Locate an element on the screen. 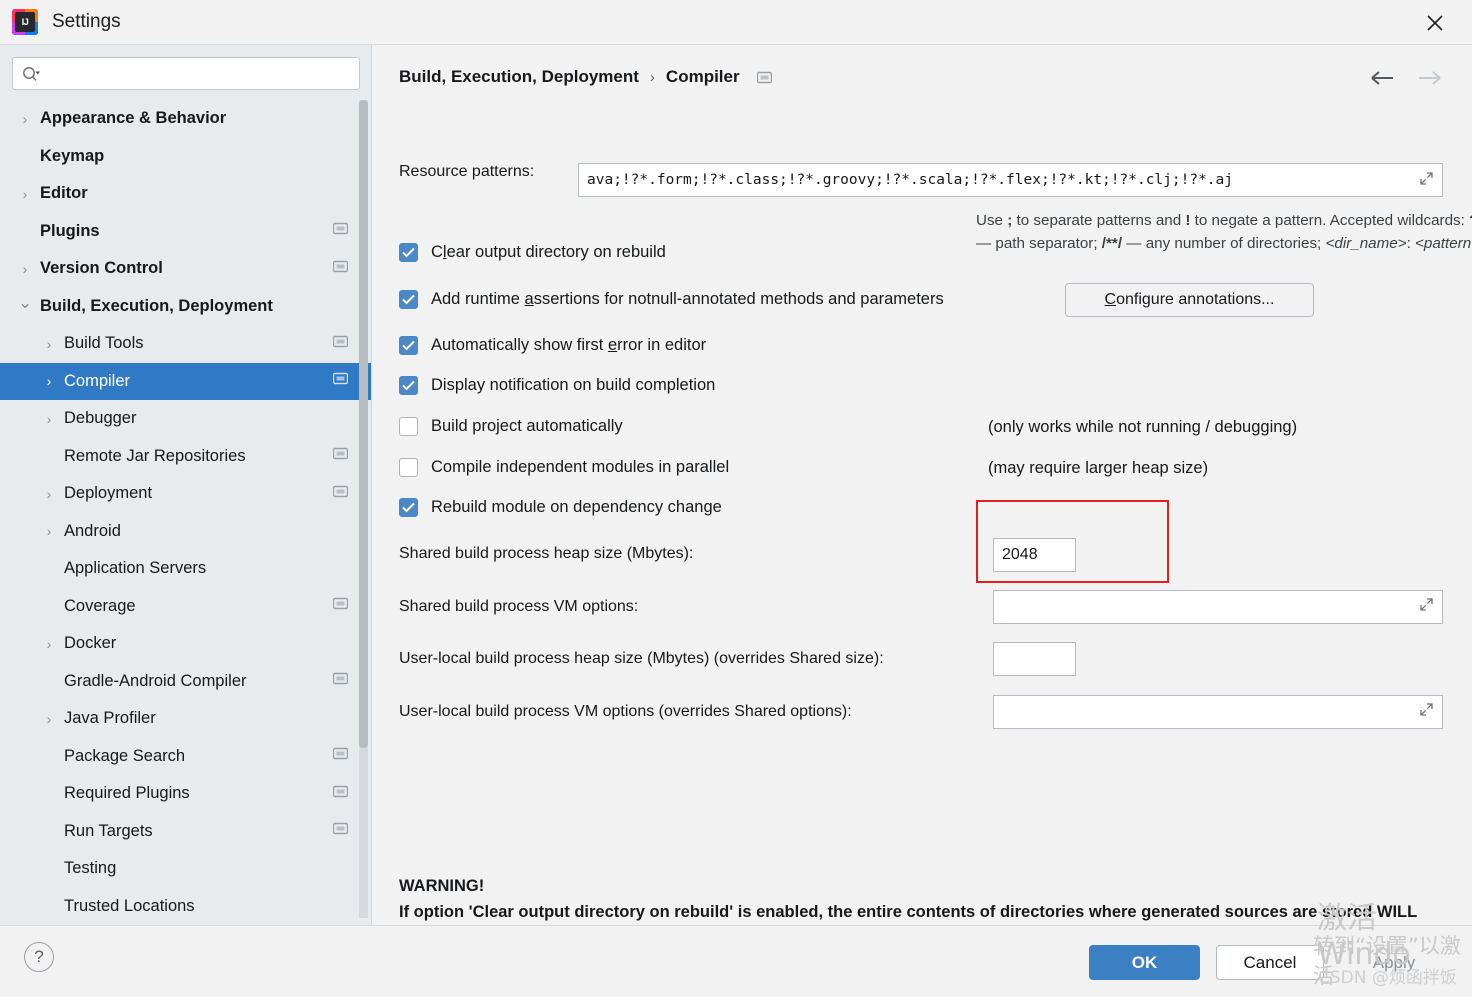 The width and height of the screenshot is (1472, 997). sidebar-item-testing: ›Testing is located at coordinates (186, 869).